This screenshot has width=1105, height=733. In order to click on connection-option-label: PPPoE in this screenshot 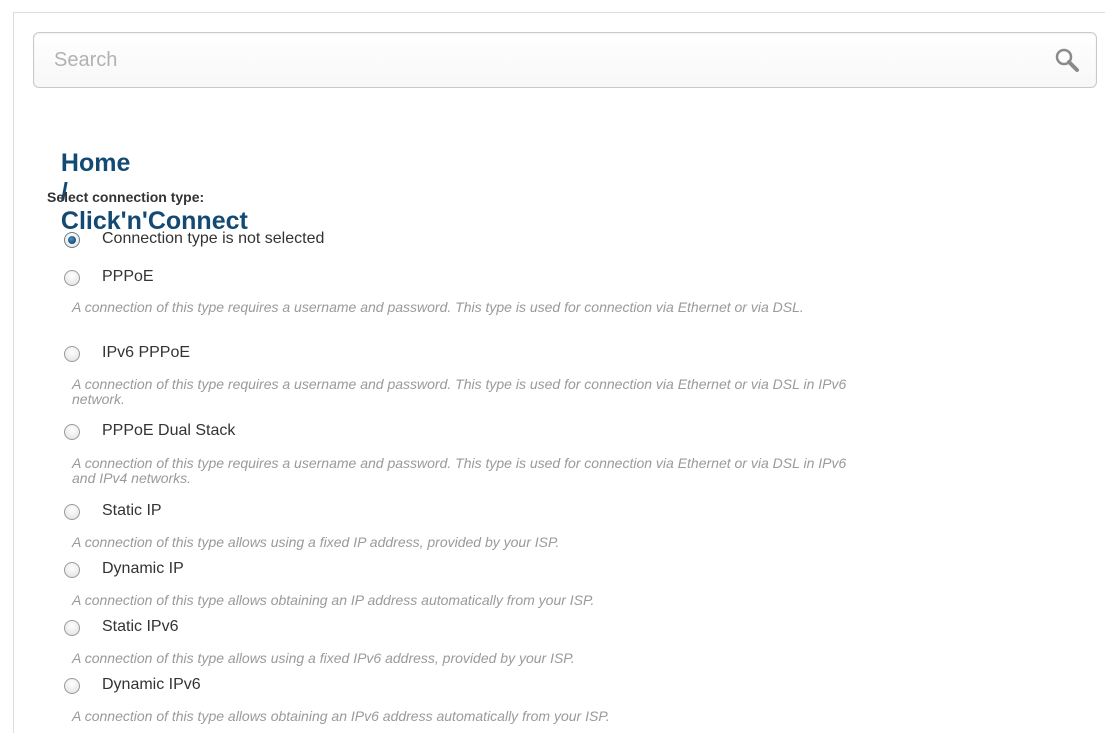, I will do `click(128, 277)`.